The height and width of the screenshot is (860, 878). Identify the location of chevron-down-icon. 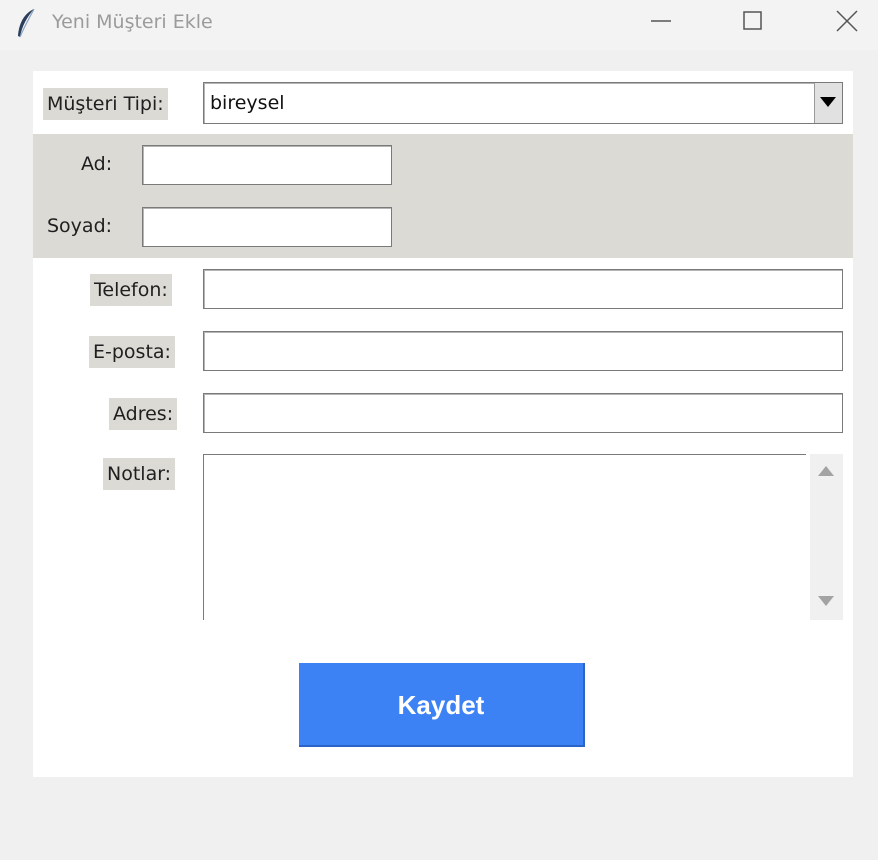
(828, 102).